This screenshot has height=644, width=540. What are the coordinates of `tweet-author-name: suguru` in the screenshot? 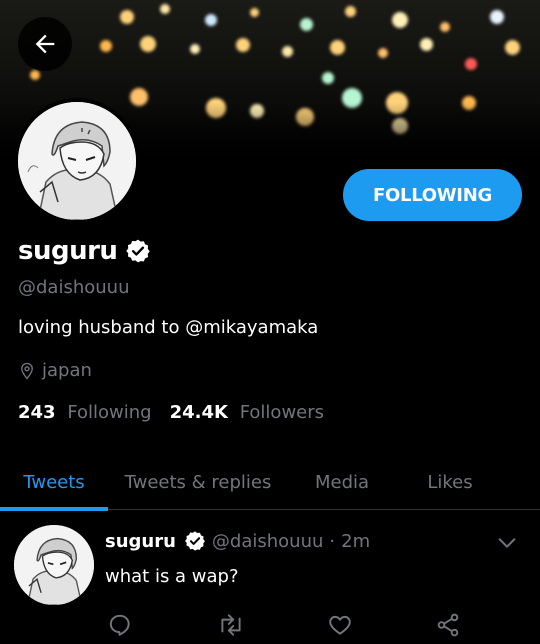 It's located at (140, 541).